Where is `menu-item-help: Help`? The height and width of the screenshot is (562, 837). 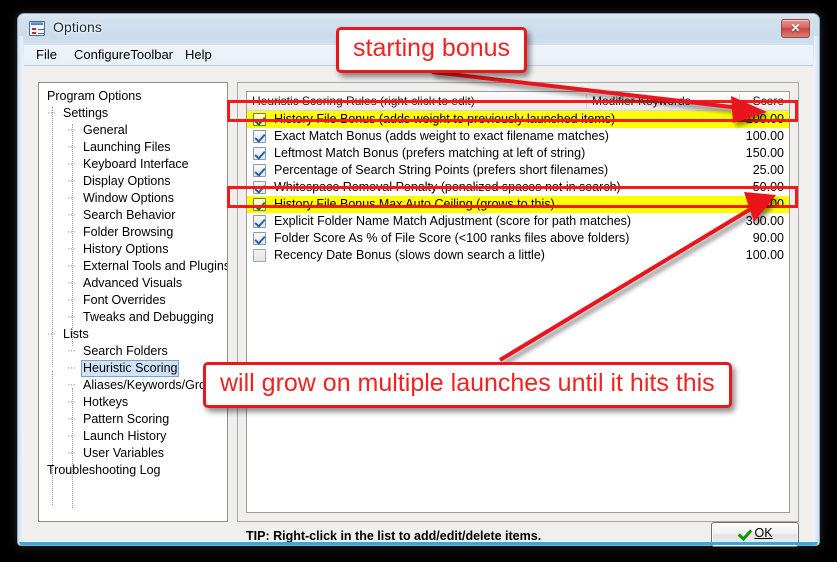
menu-item-help: Help is located at coordinates (198, 55).